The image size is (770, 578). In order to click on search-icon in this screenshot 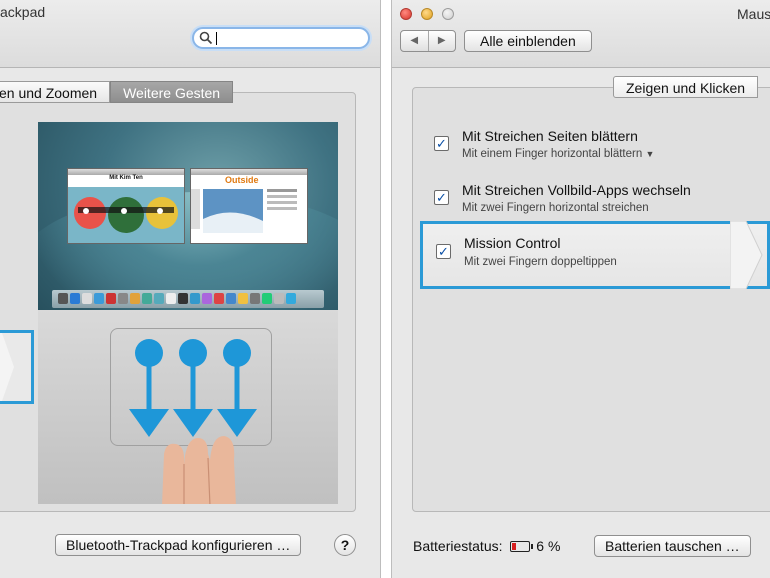, I will do `click(206, 38)`.